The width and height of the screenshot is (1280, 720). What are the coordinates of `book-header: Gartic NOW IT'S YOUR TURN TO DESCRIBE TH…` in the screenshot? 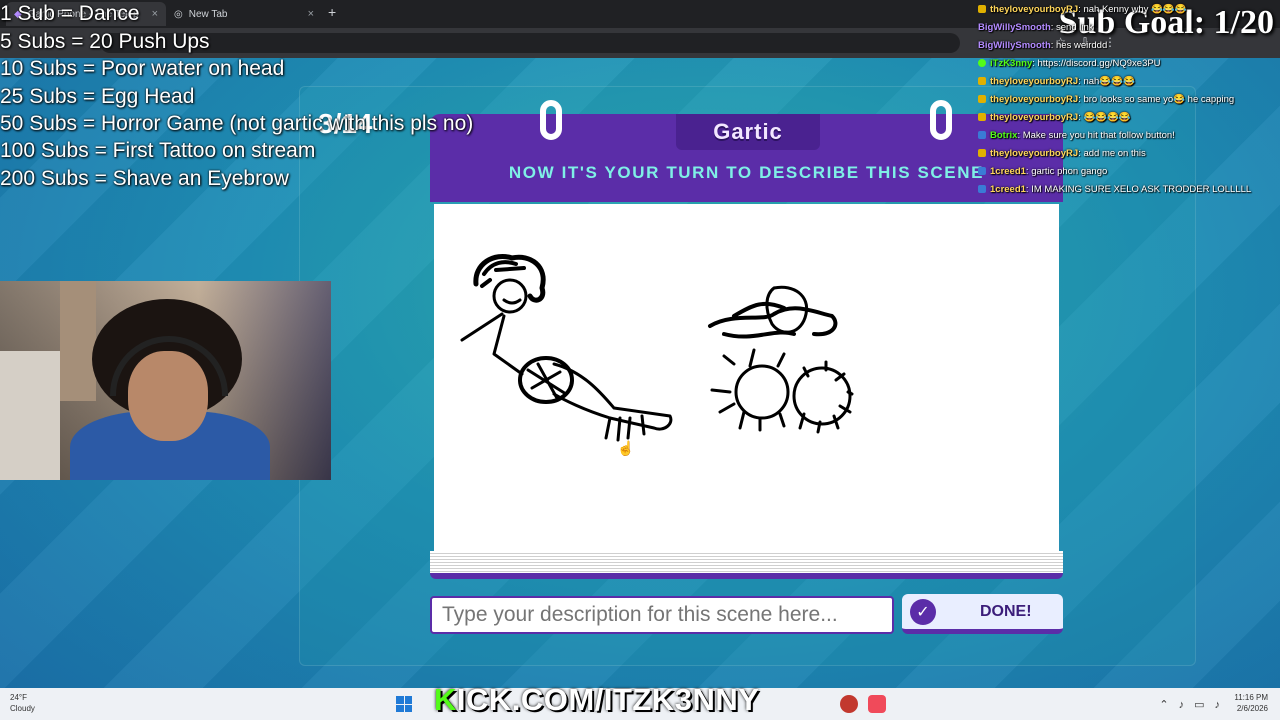 It's located at (746, 158).